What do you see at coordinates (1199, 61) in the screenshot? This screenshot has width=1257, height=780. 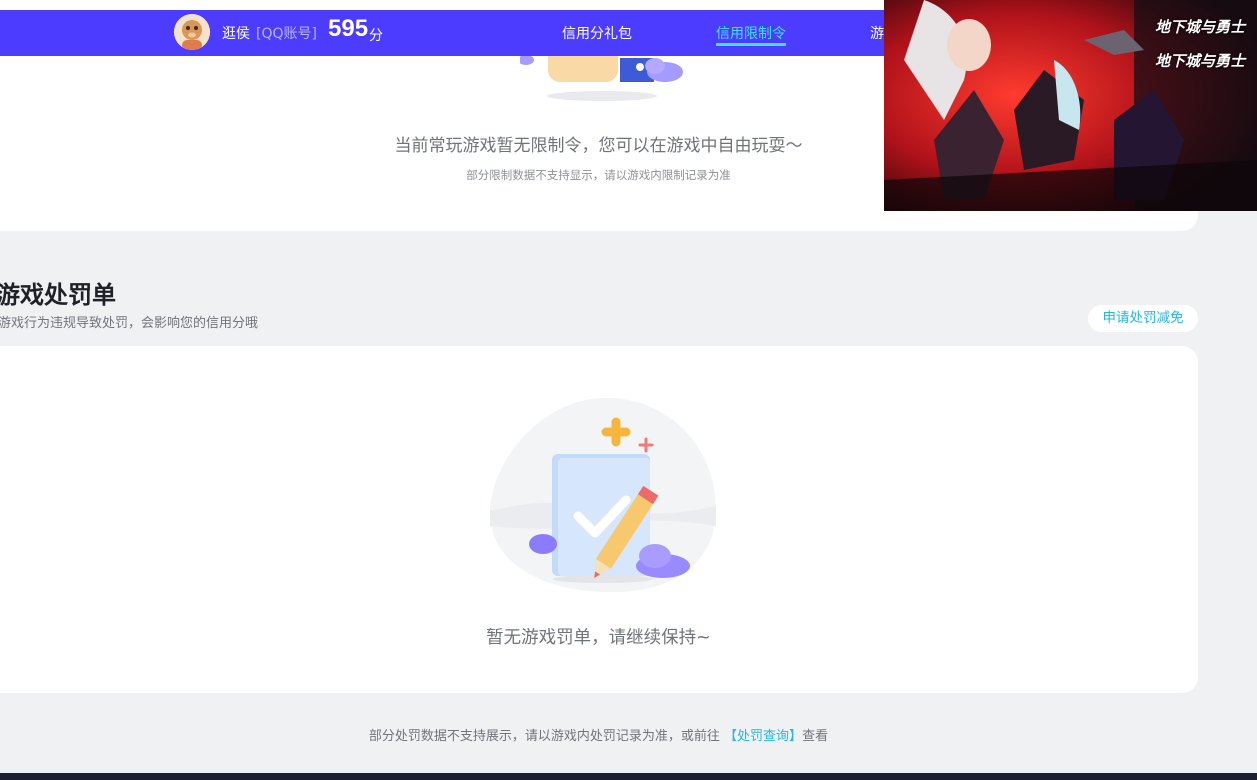 I see `ad-logo-2: 地下城与勇士` at bounding box center [1199, 61].